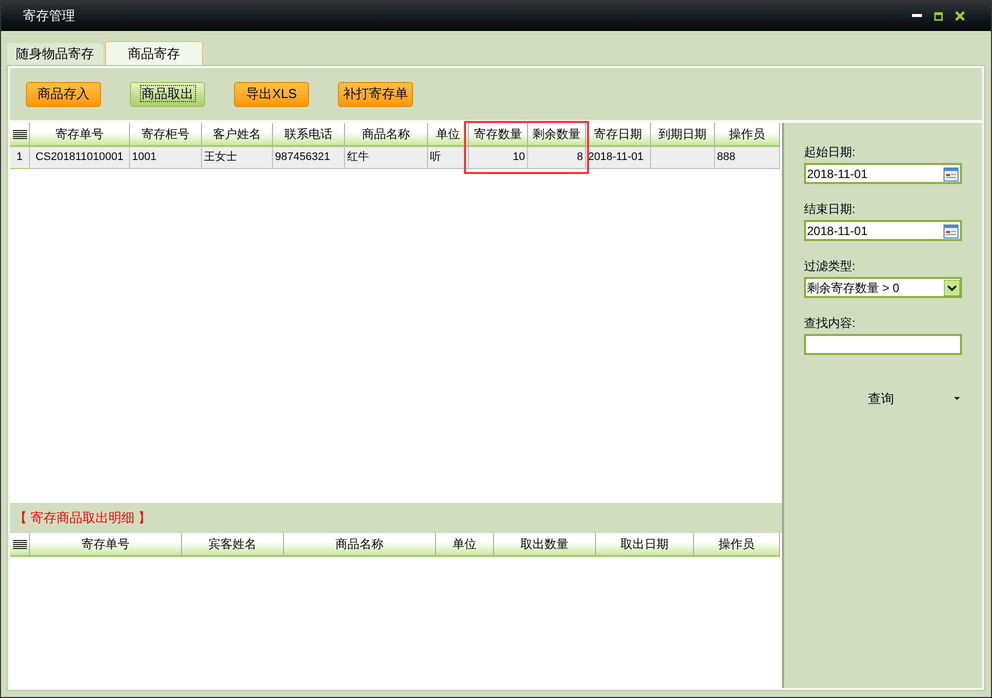 The height and width of the screenshot is (698, 992). I want to click on toolbar-button: 商品取出, so click(167, 94).